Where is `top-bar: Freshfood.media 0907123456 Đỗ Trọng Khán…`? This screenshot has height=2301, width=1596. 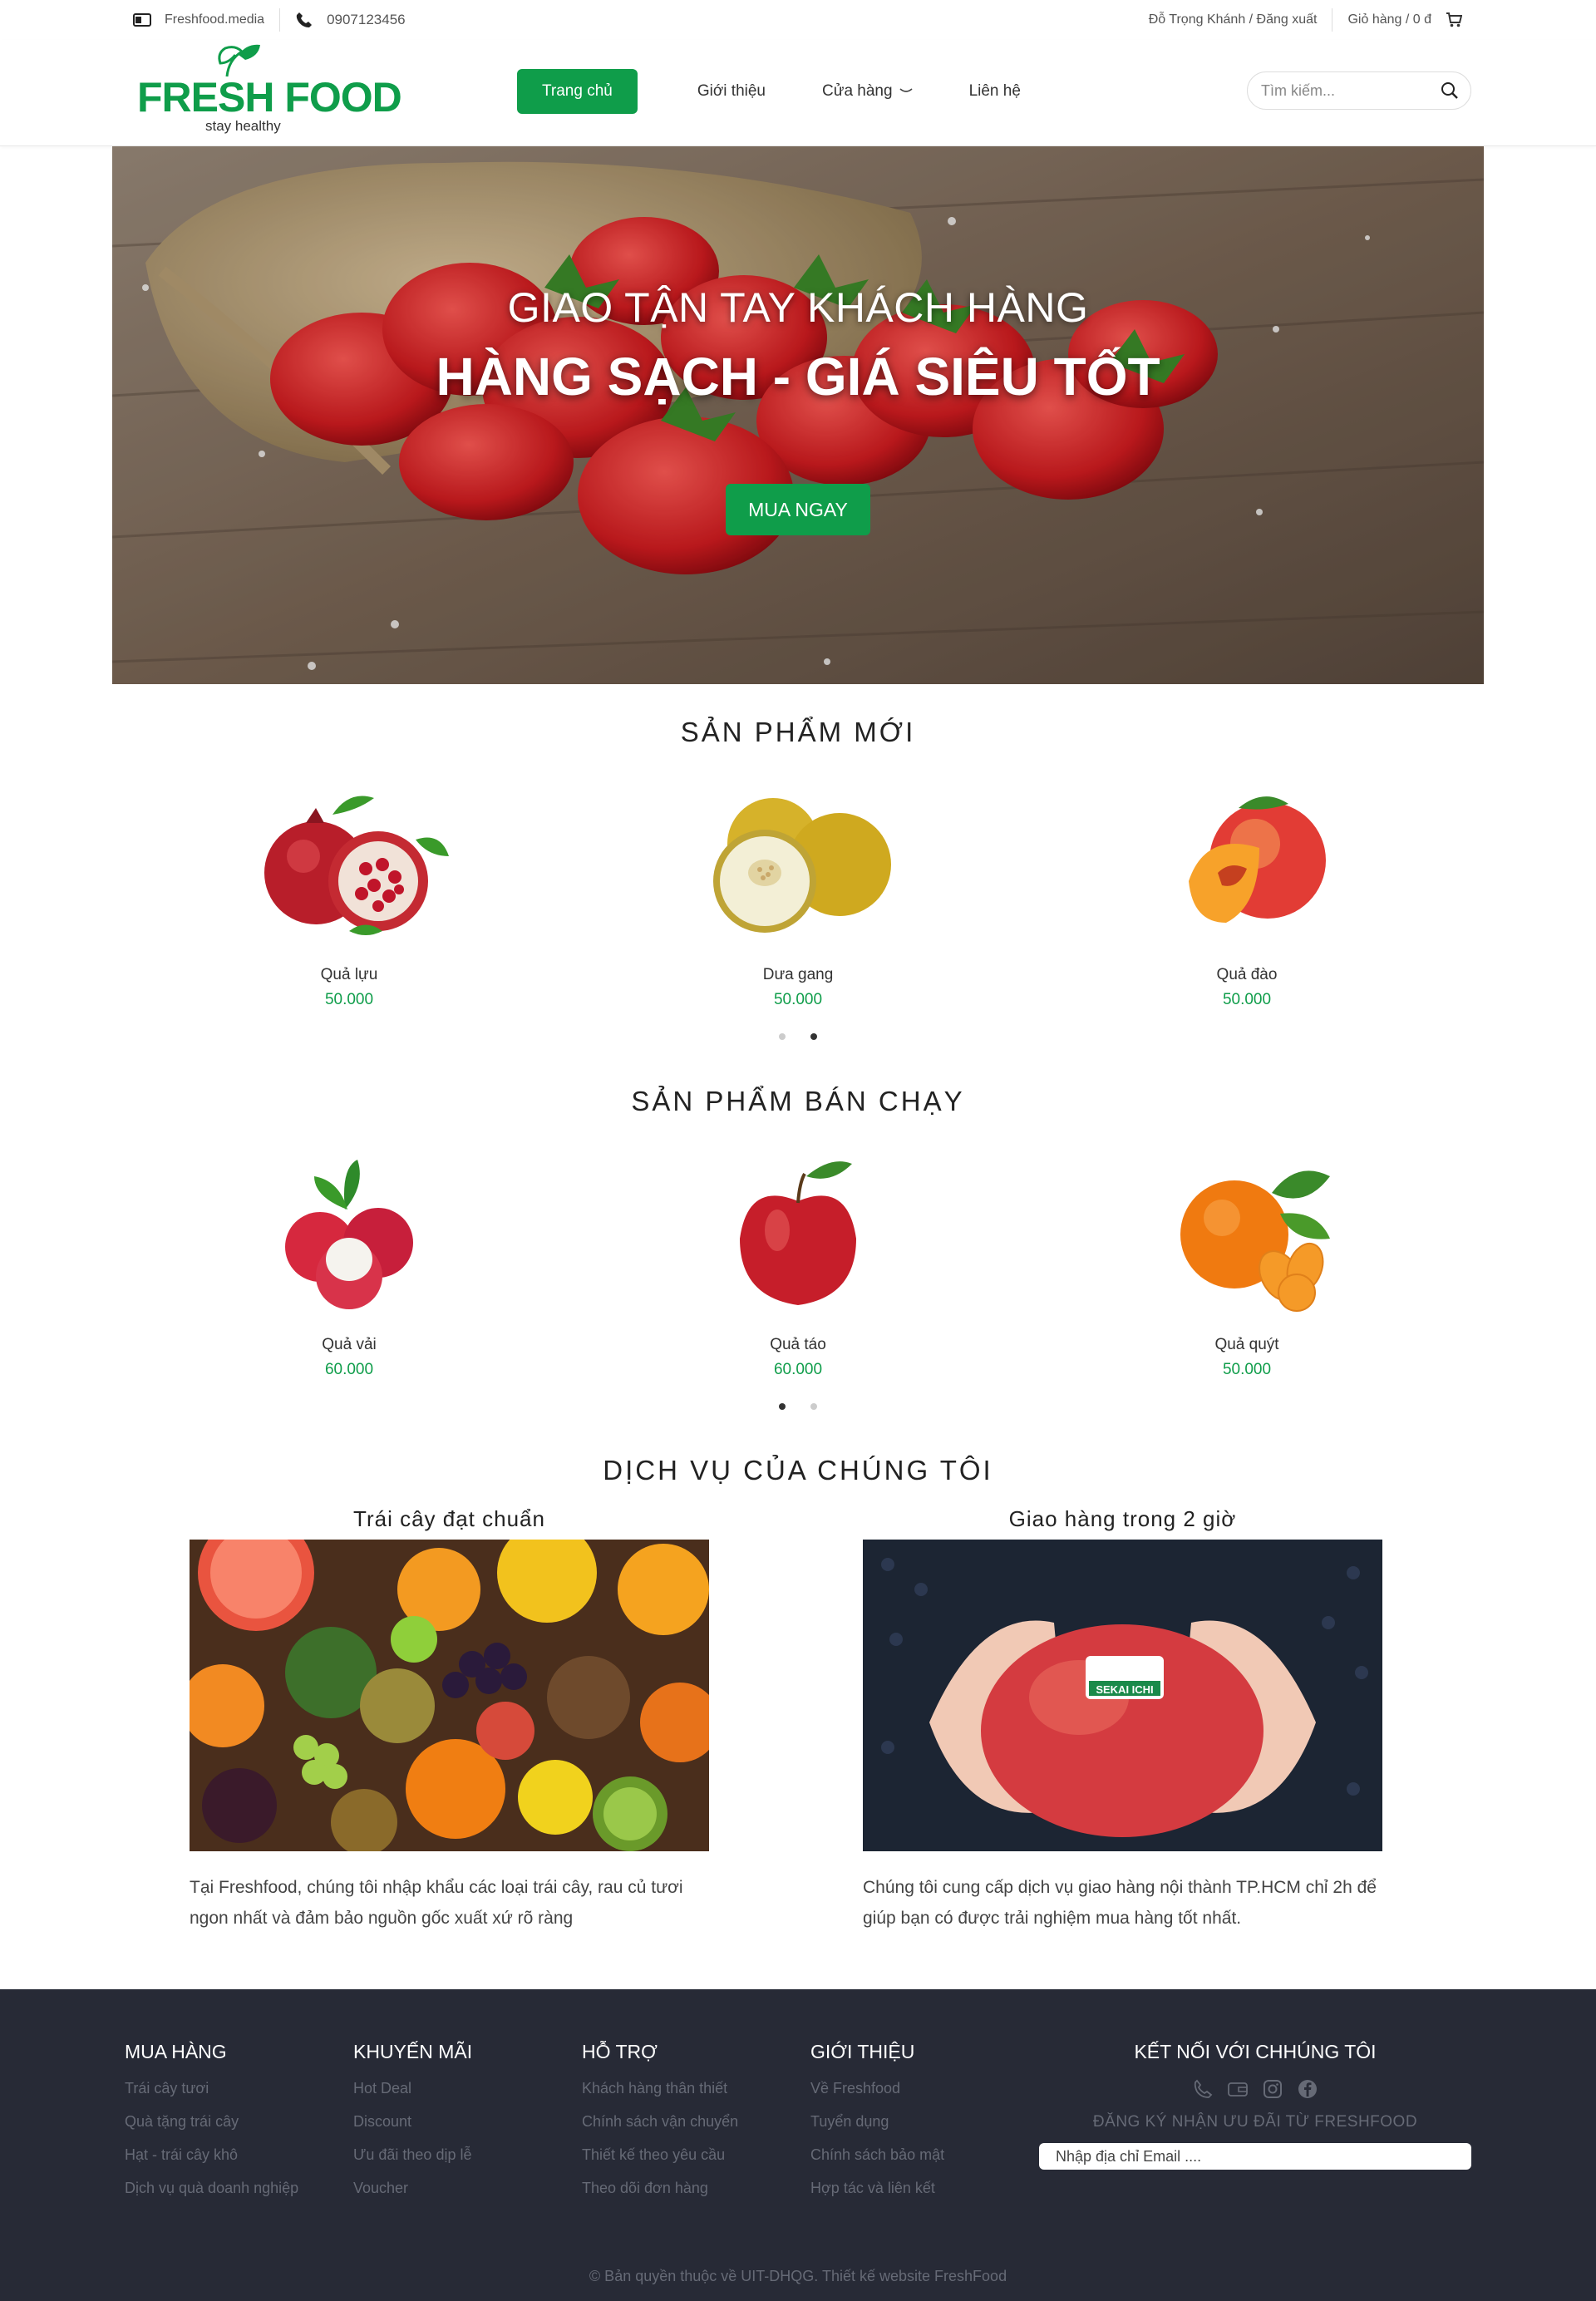
top-bar: Freshfood.media 0907123456 Đỗ Trọng Khán… is located at coordinates (798, 20).